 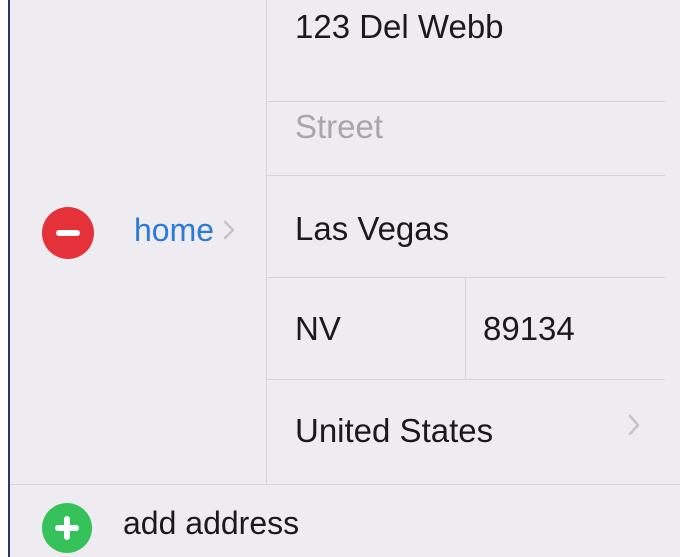 I want to click on remove-address-button, so click(x=68, y=233).